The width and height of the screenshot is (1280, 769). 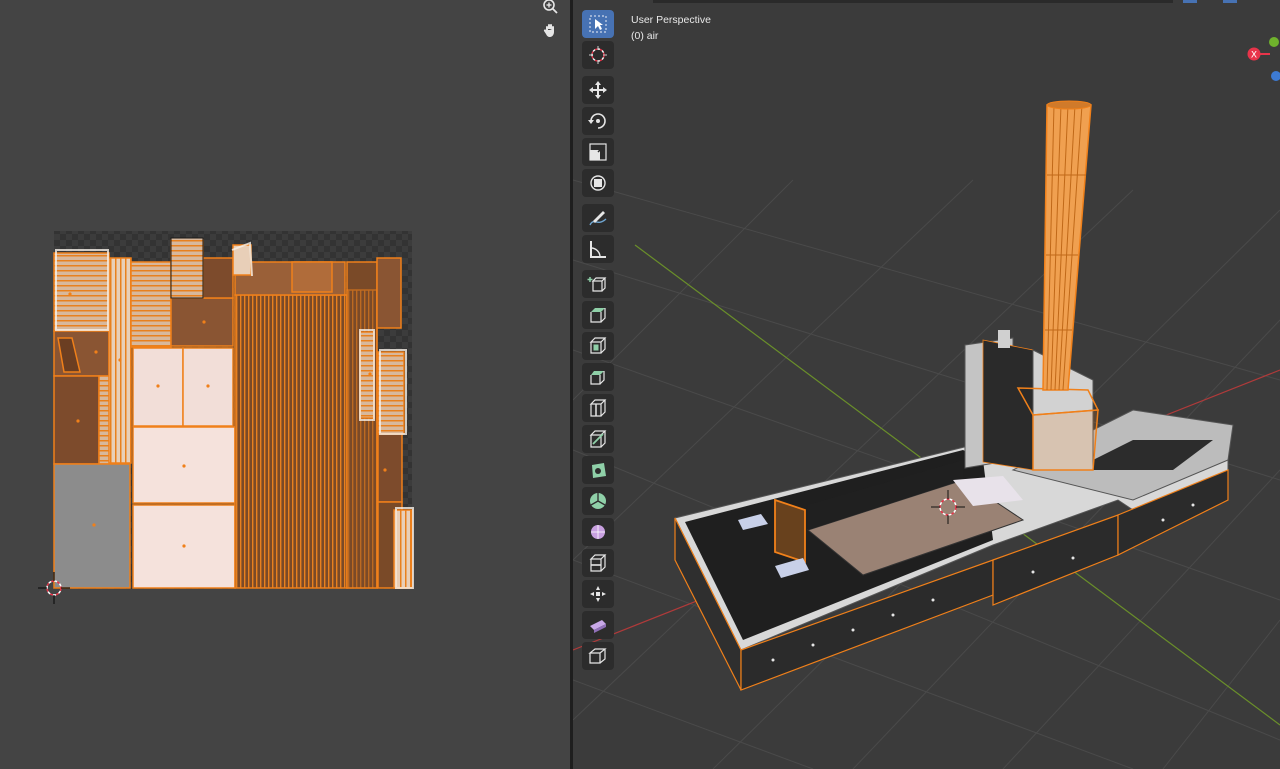 I want to click on shear-icon, so click(x=598, y=626).